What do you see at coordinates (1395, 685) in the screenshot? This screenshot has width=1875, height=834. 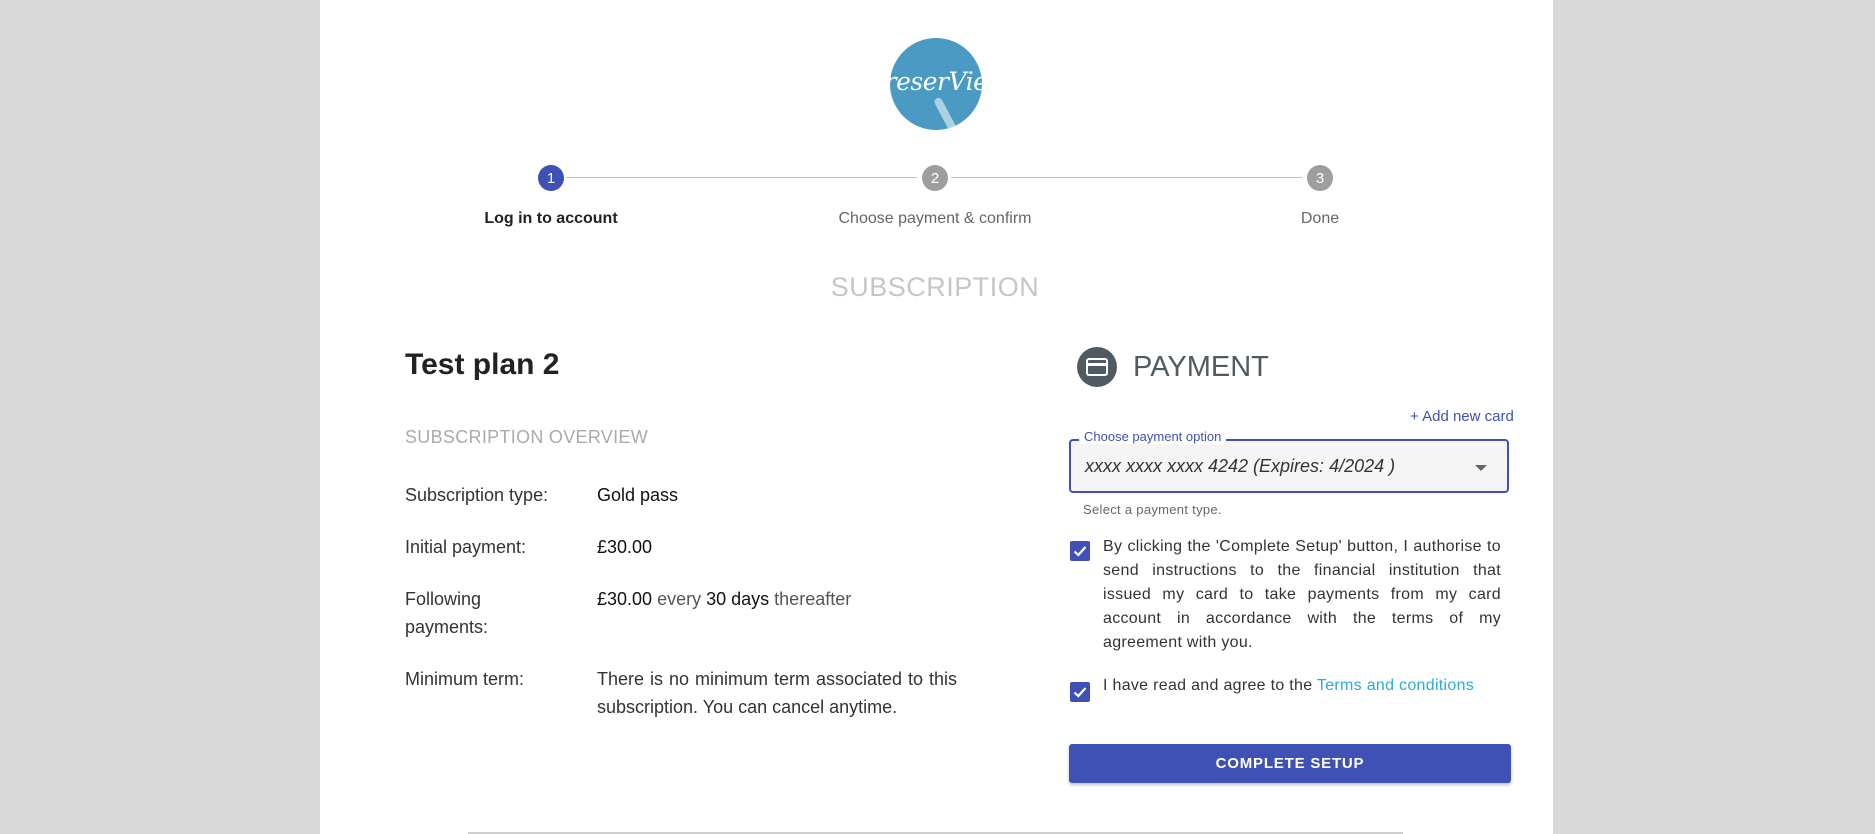 I see `terms-and-conditions-link: Terms and conditions` at bounding box center [1395, 685].